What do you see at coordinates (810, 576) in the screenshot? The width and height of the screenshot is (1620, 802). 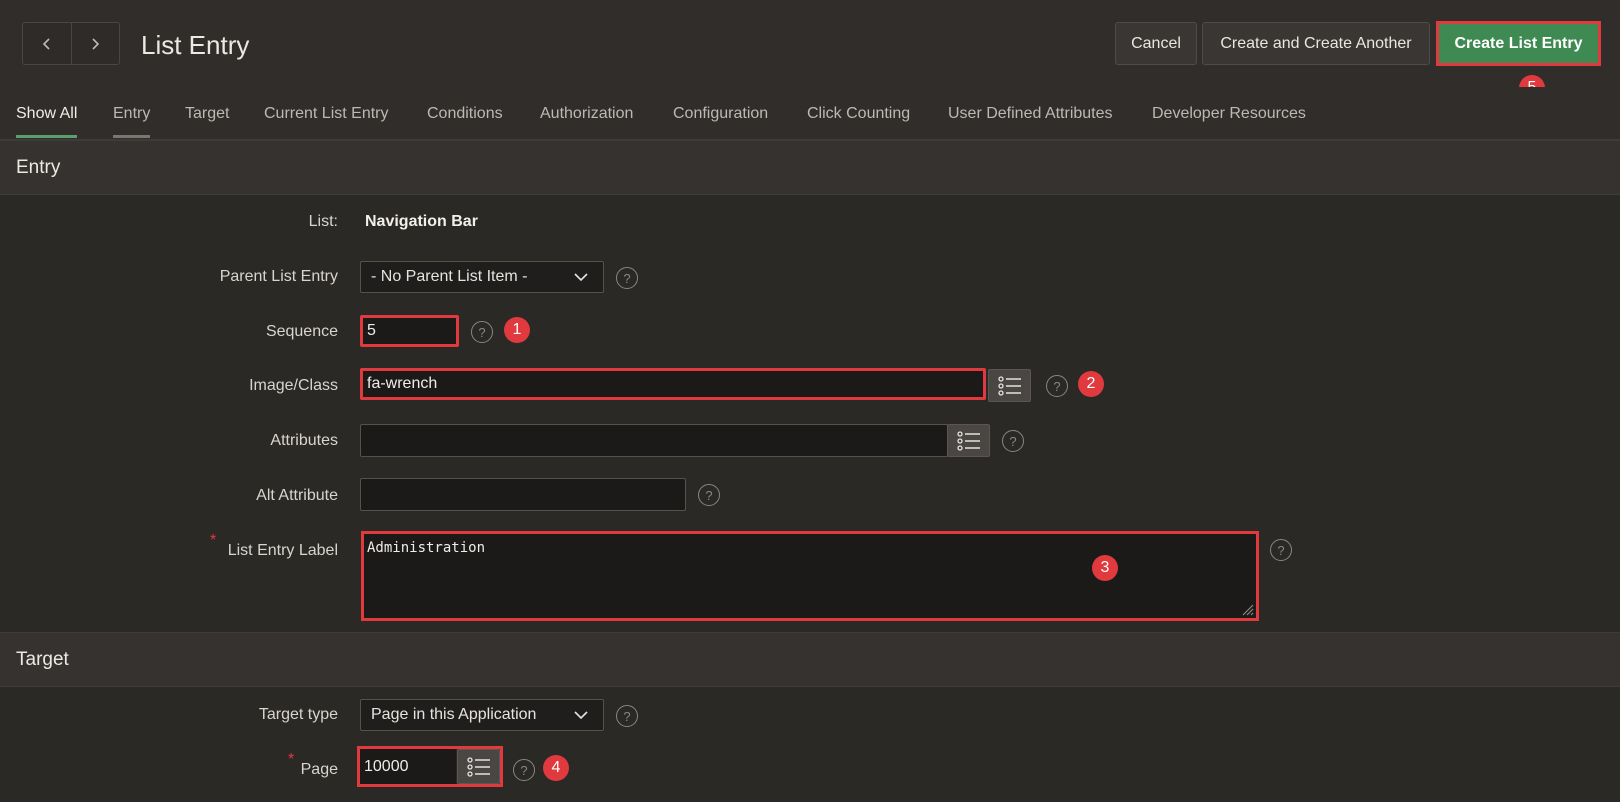 I see `list-entry-label-textarea: Administration` at bounding box center [810, 576].